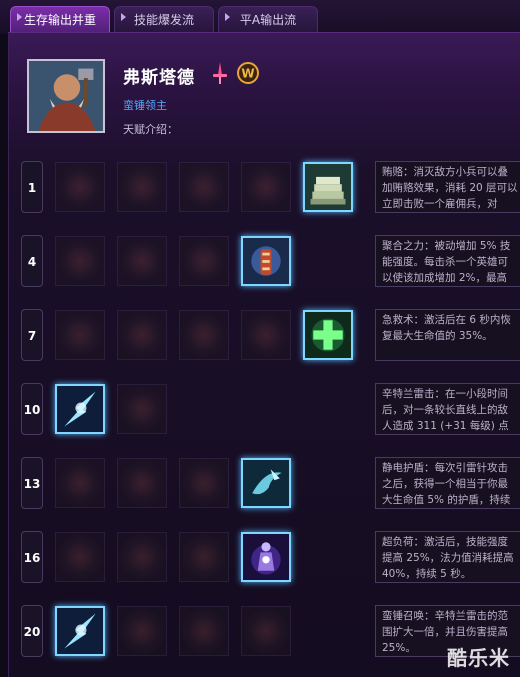 Image resolution: width=520 pixels, height=677 pixels. Describe the element at coordinates (32, 631) in the screenshot. I see `tier-label: 20` at that location.